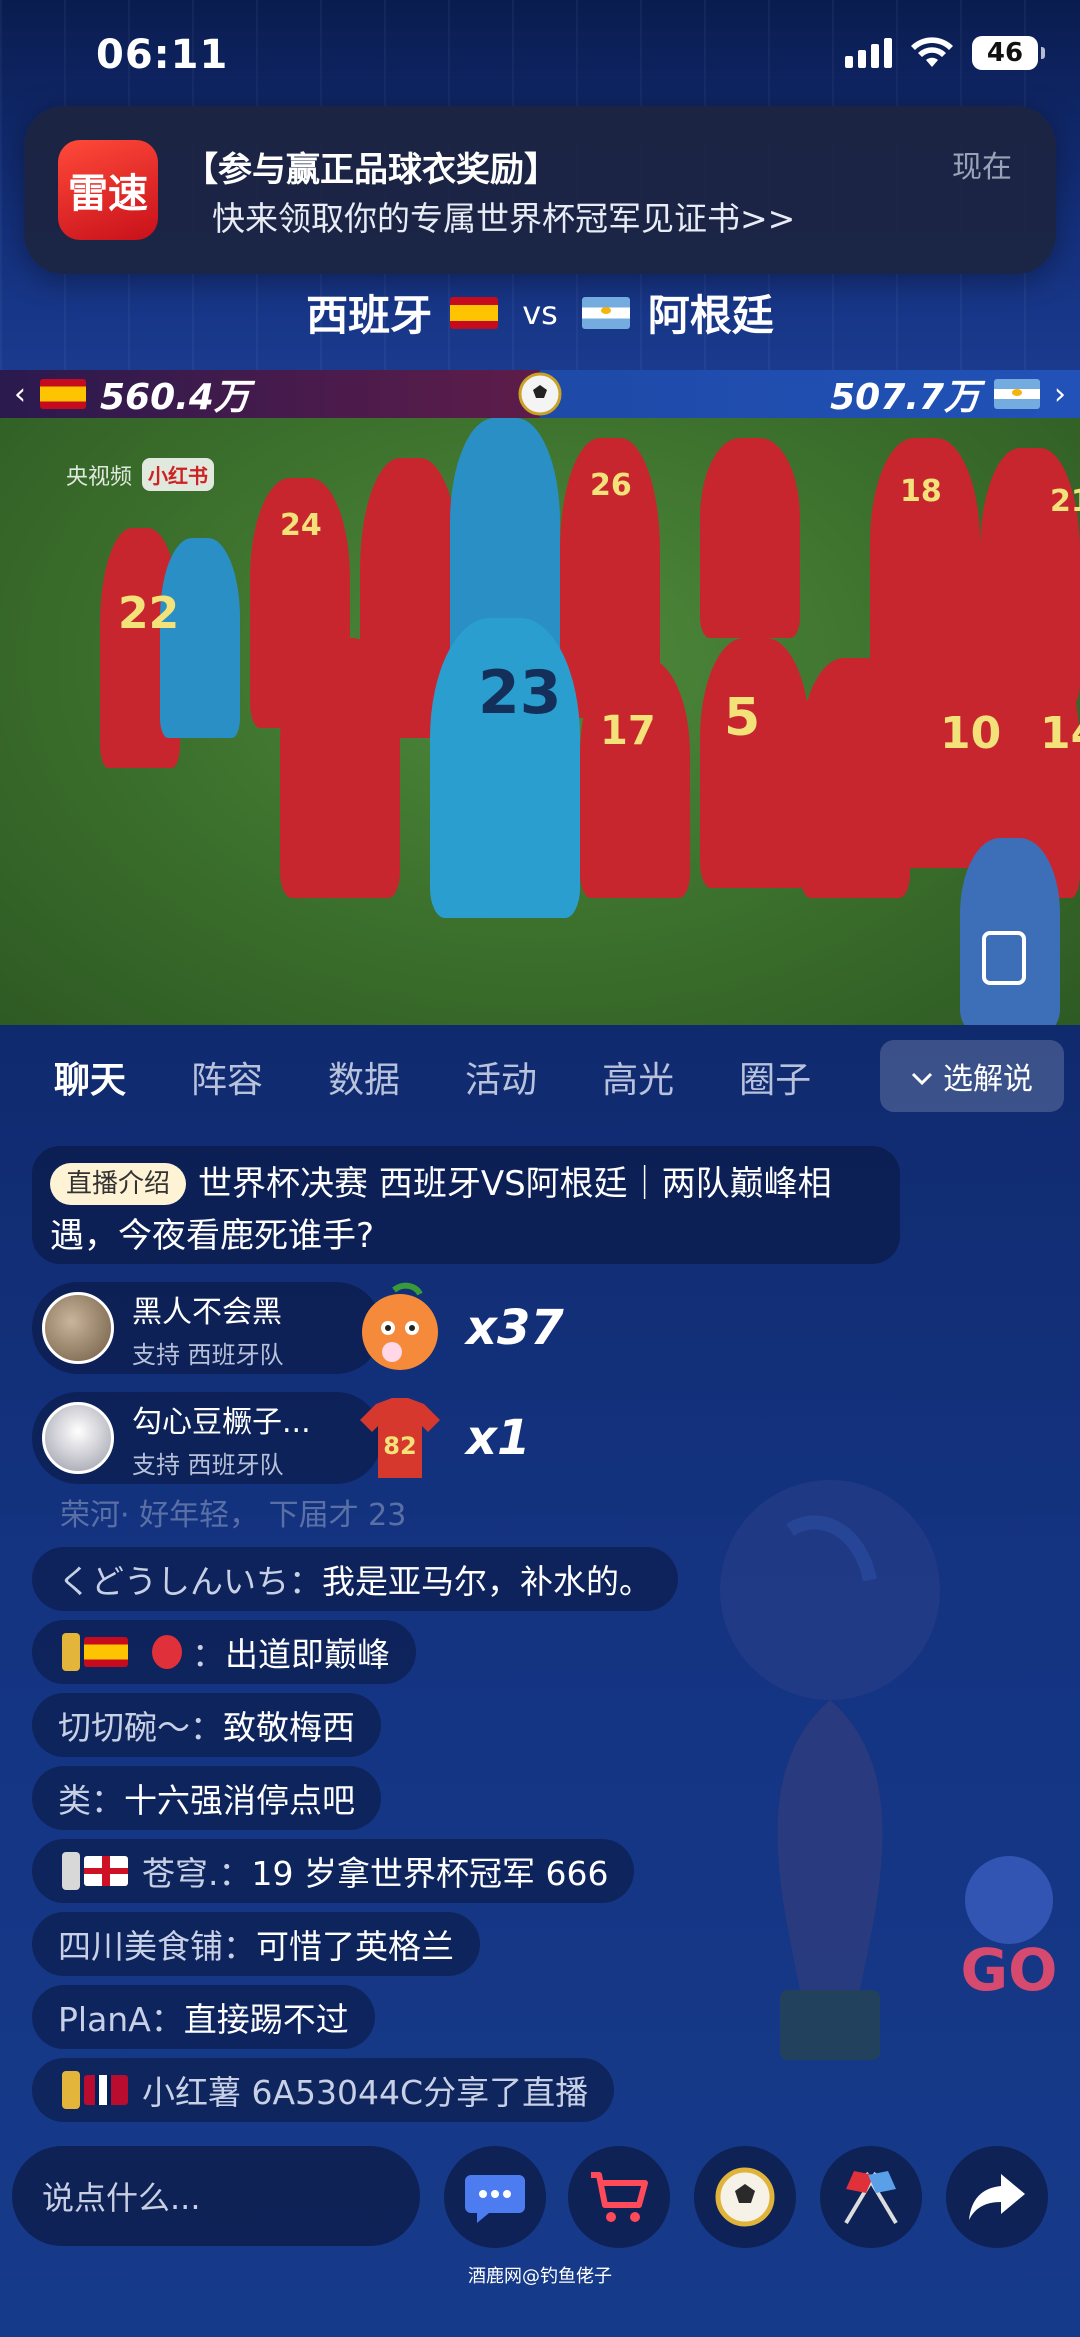 Image resolution: width=1080 pixels, height=2337 pixels. I want to click on source-watermark: 酒鹿网@钓鱼佬子, so click(540, 2276).